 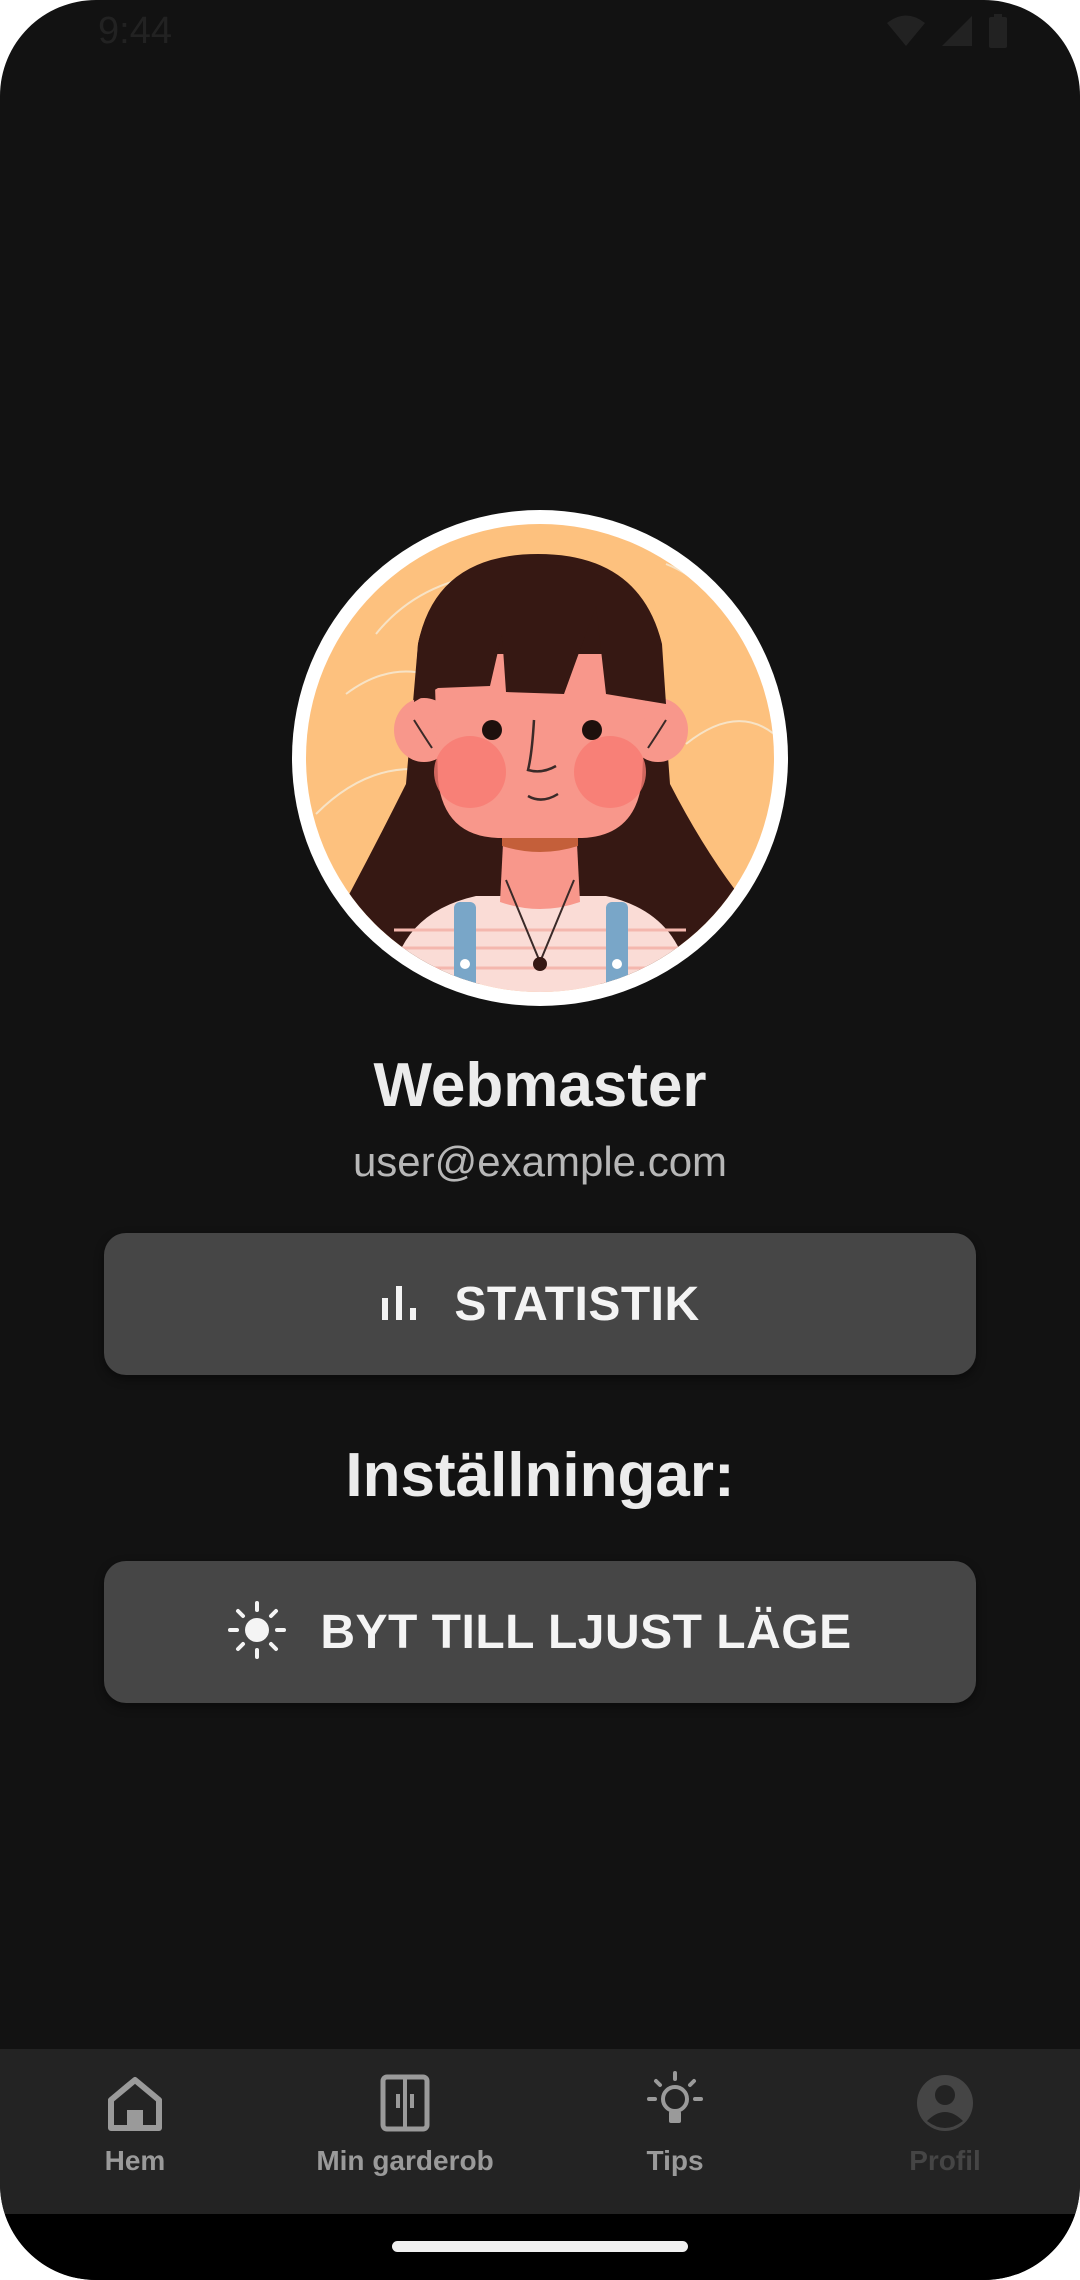 I want to click on account-circle-icon, so click(x=945, y=2103).